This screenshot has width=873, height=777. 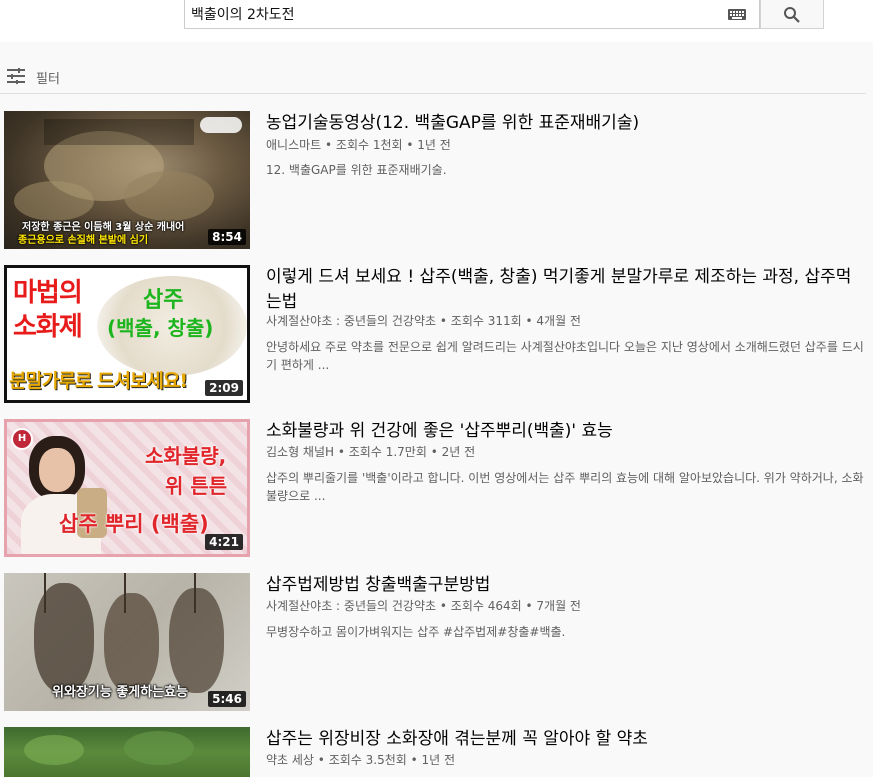 I want to click on video-thumbnail: 마법의 소화제 삽주 (백출, 창출) 분말가루로 드셔보세요! 2:09, so click(x=127, y=334).